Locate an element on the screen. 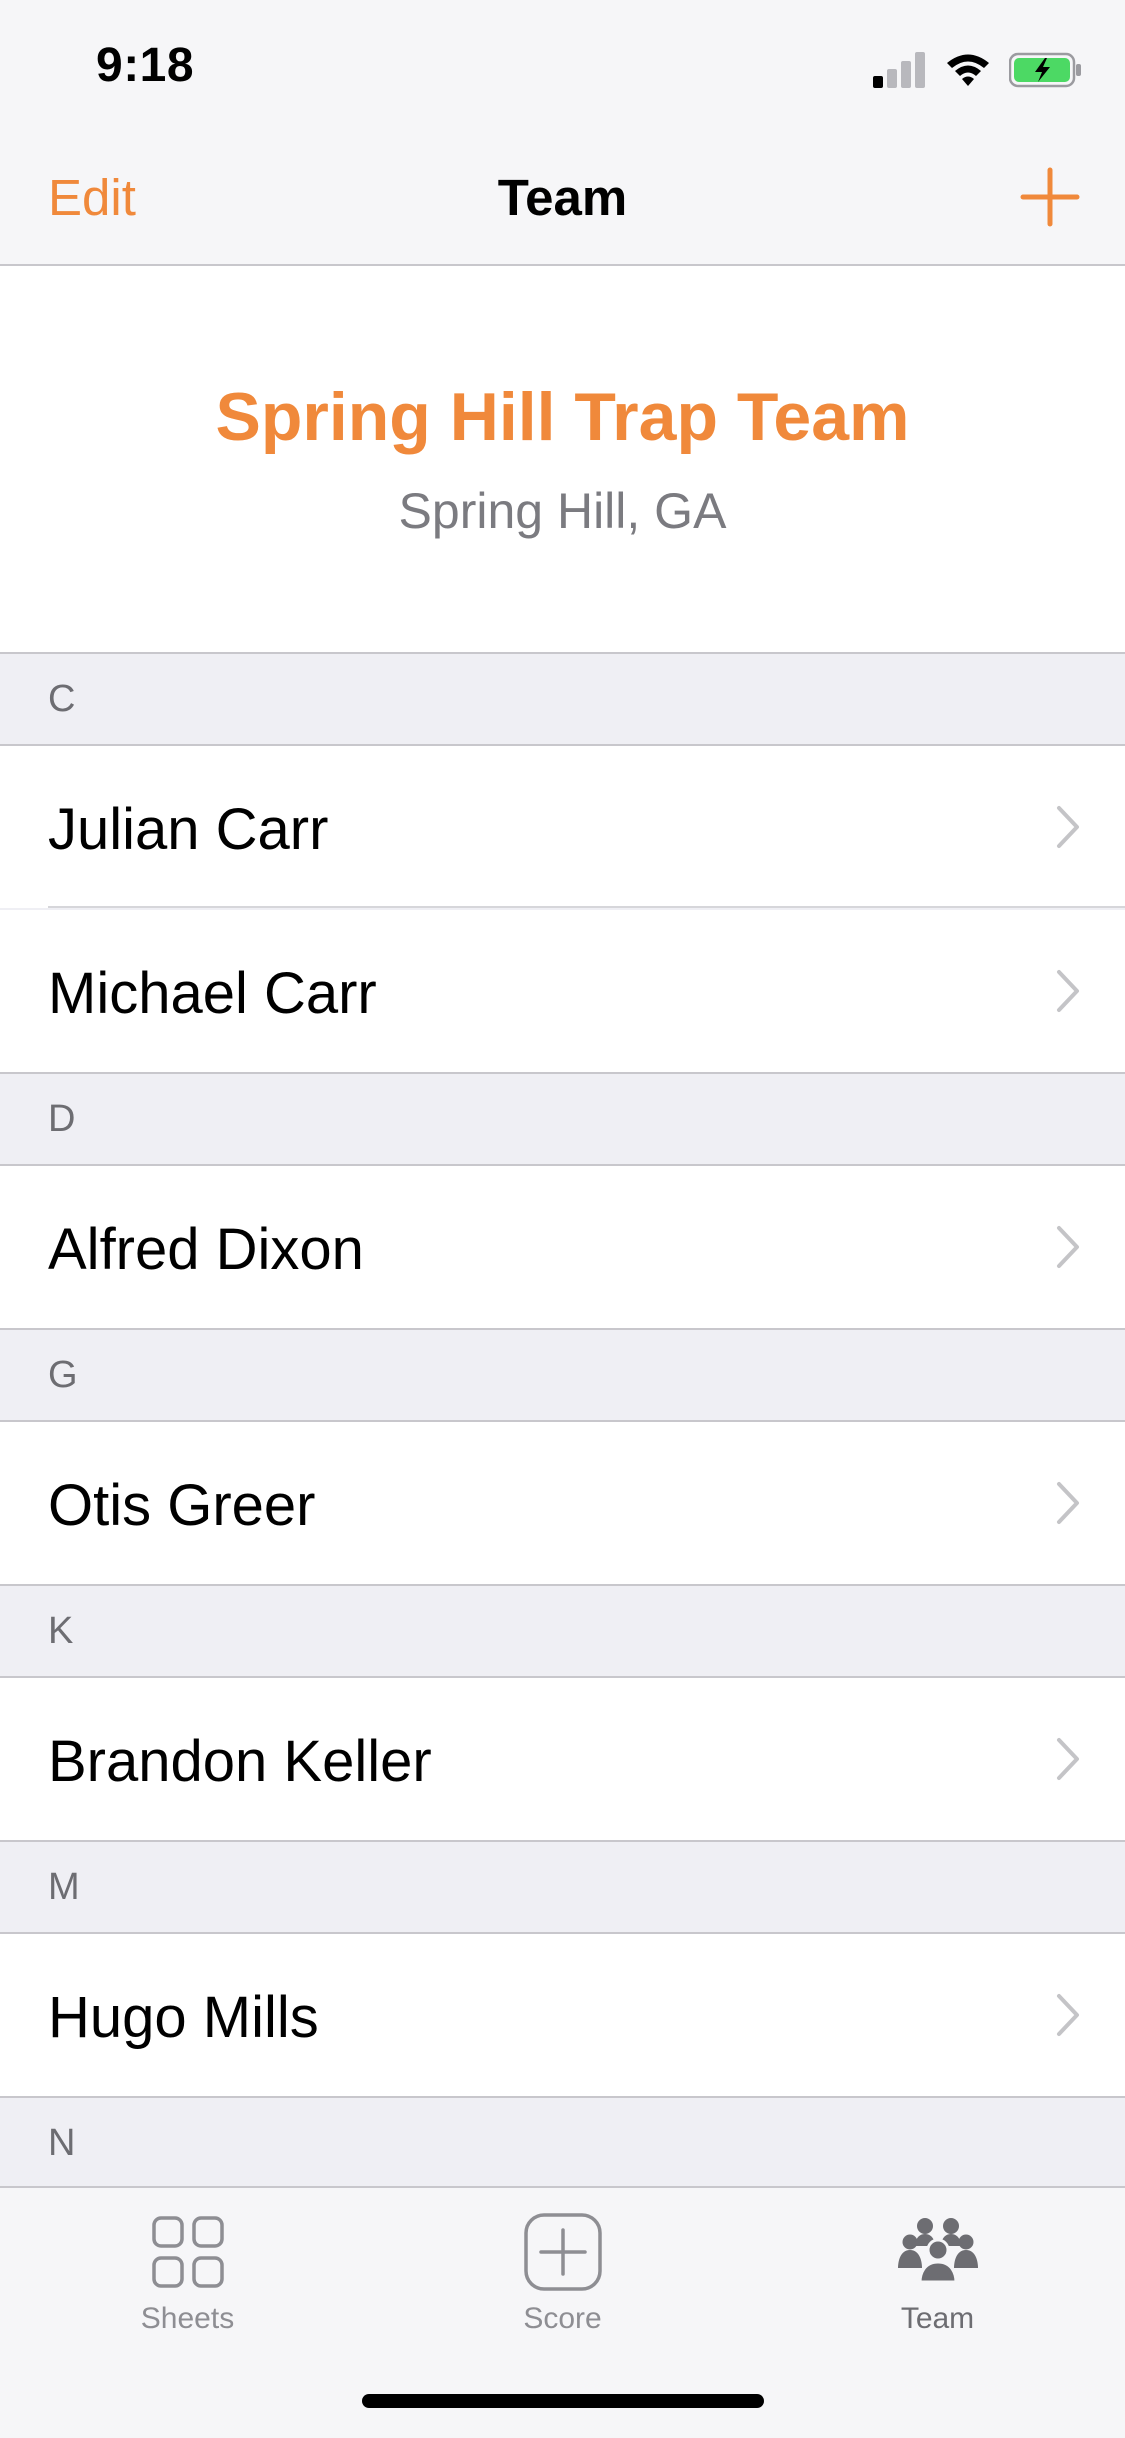  nav-title: Team is located at coordinates (562, 197).